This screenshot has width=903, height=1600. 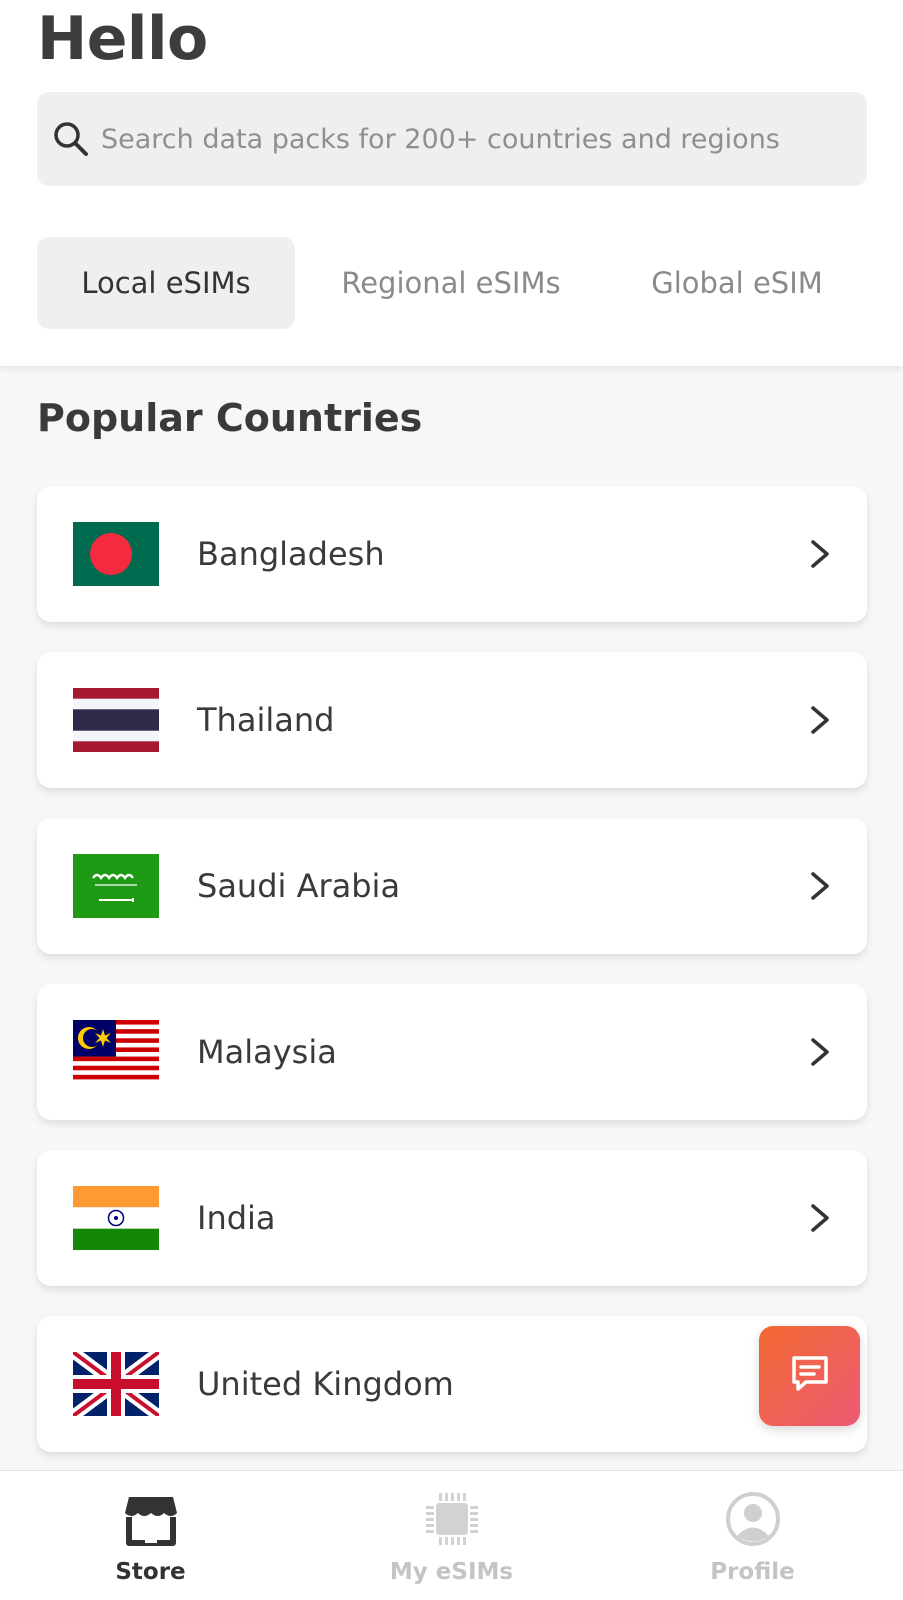 I want to click on chat-icon, so click(x=810, y=1376).